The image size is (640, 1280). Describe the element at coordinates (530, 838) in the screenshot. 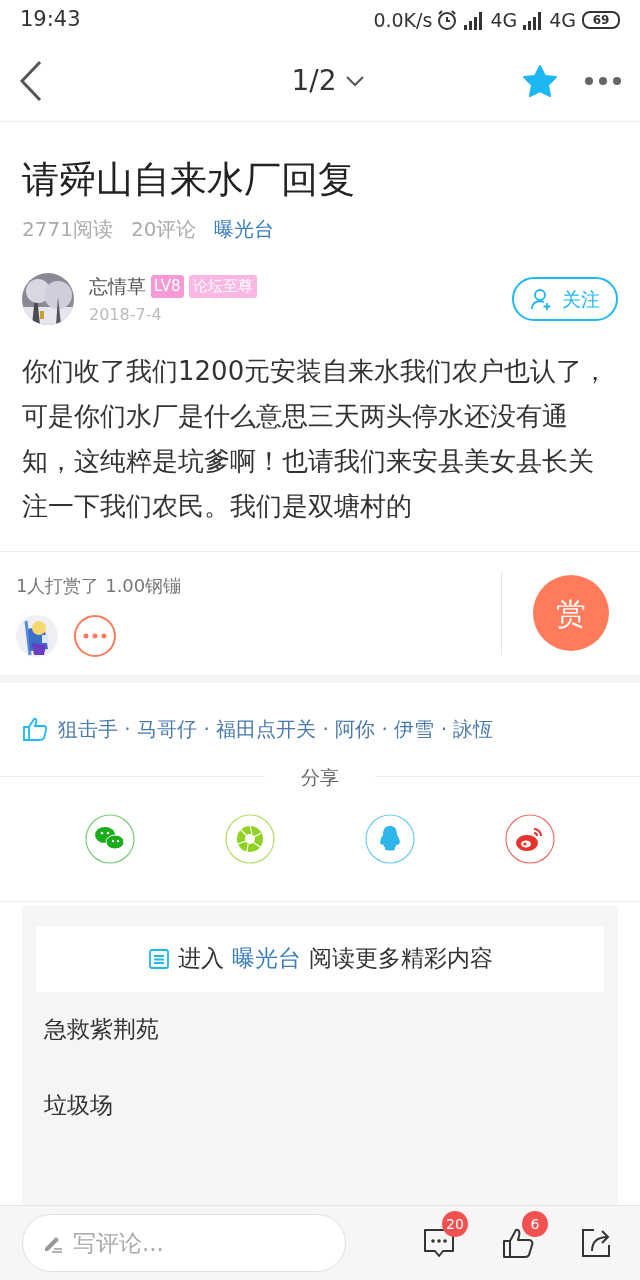

I see `eye-logo-icon` at that location.